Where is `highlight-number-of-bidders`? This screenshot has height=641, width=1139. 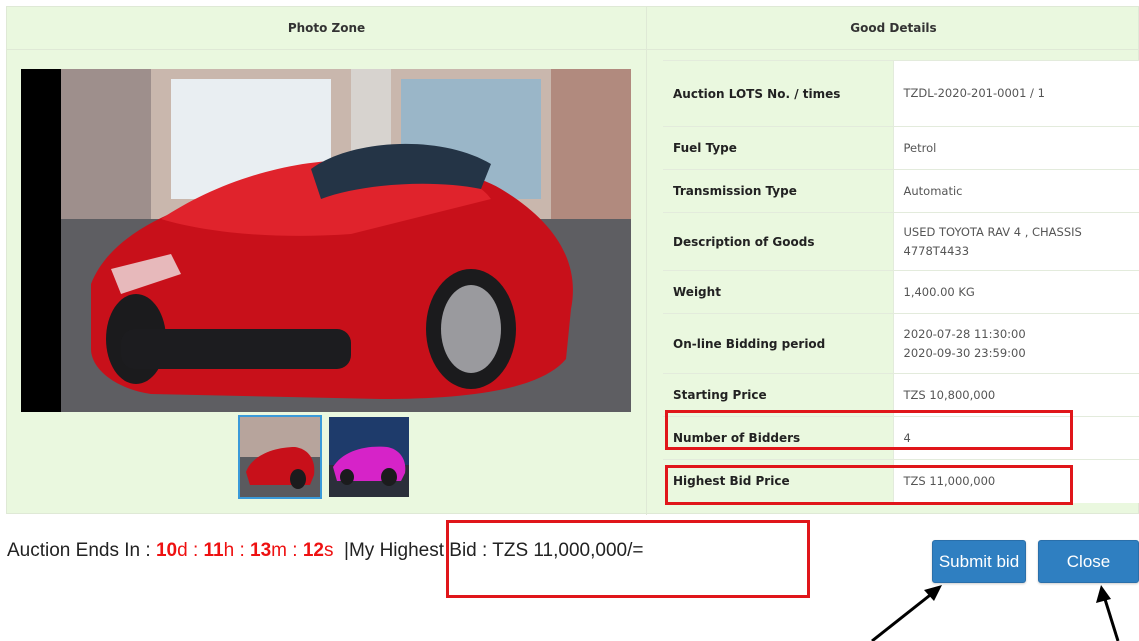
highlight-number-of-bidders is located at coordinates (869, 430).